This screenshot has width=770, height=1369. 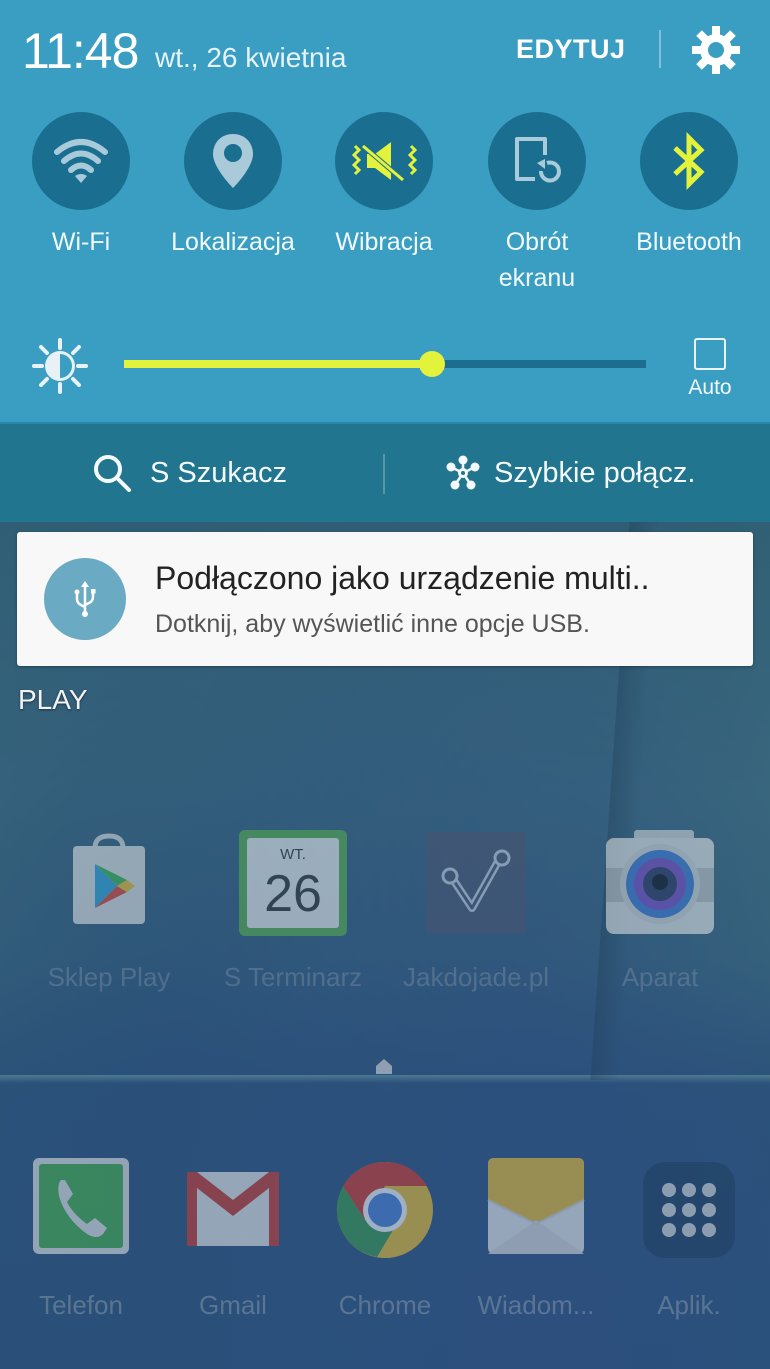 I want to click on dock-gmail: Gmail, so click(x=233, y=1237).